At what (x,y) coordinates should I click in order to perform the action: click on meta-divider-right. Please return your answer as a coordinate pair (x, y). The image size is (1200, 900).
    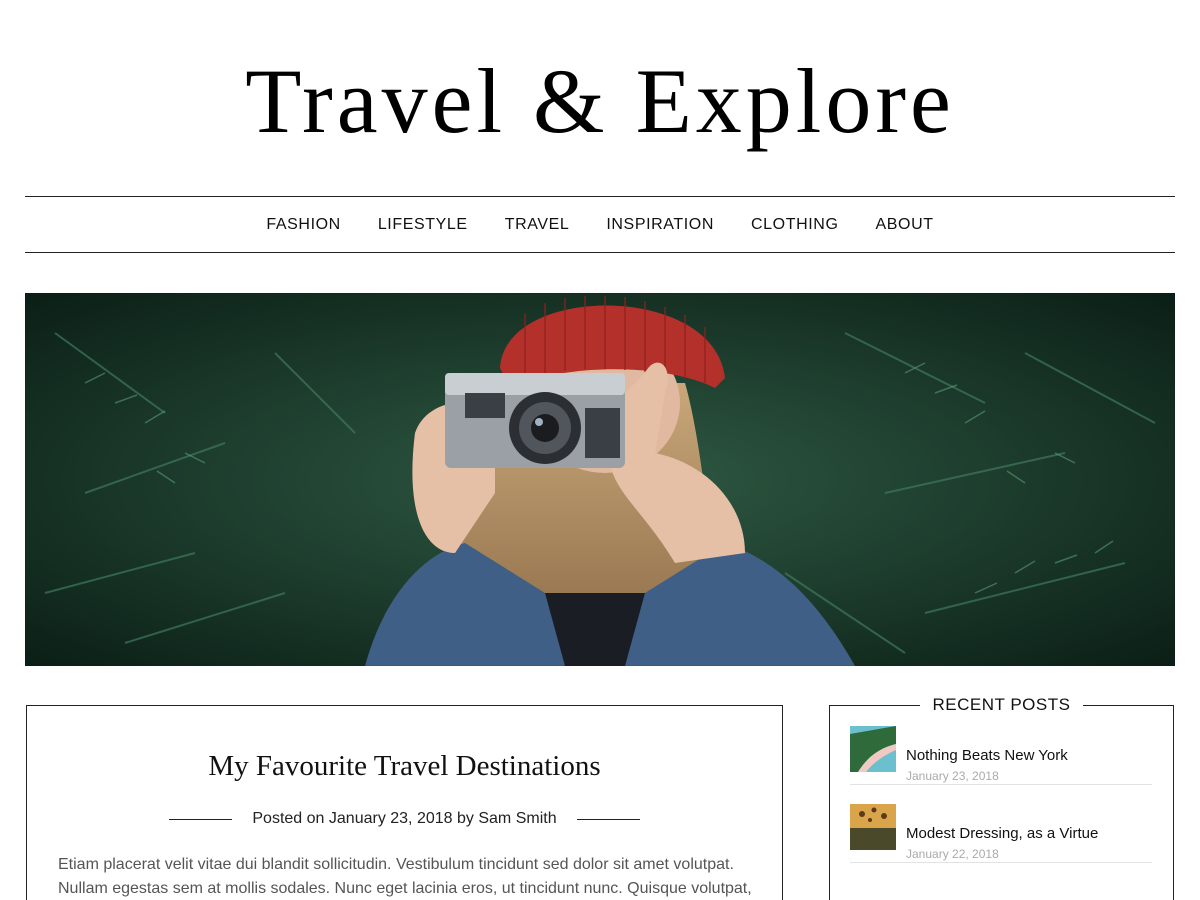
    Looking at the image, I should click on (608, 819).